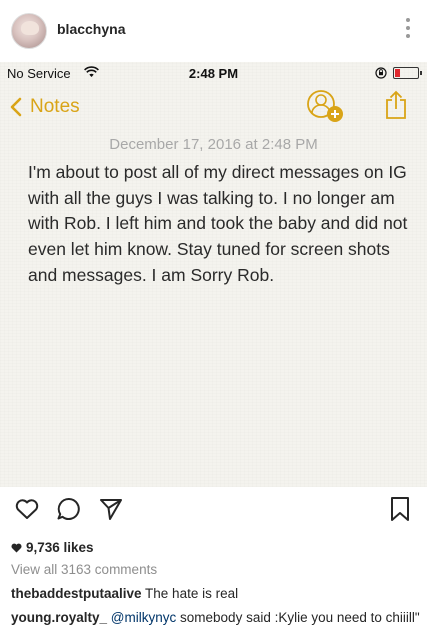 This screenshot has height=640, width=427. Describe the element at coordinates (91, 29) in the screenshot. I see `username: blacchyna` at that location.